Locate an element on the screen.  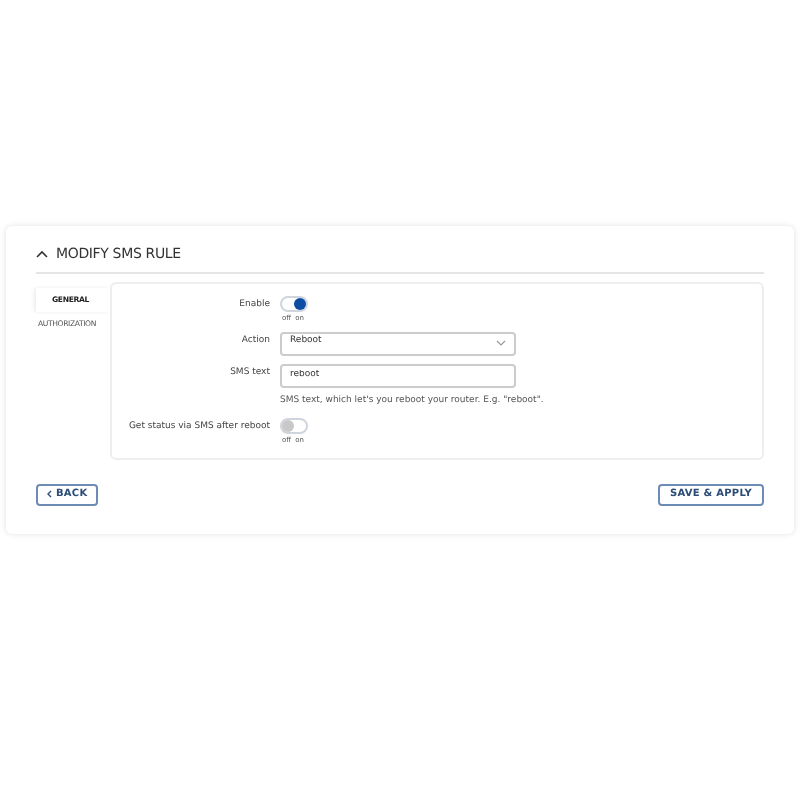
chevron-down-icon is located at coordinates (501, 343).